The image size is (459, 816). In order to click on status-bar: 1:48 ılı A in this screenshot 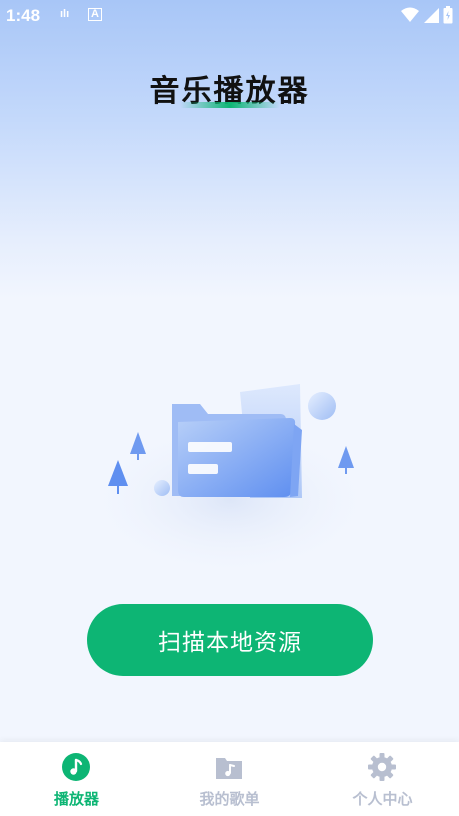, I will do `click(229, 16)`.